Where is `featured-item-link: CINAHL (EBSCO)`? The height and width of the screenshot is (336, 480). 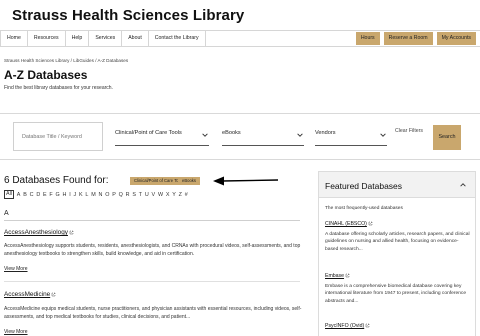 featured-item-link: CINAHL (EBSCO) is located at coordinates (349, 224).